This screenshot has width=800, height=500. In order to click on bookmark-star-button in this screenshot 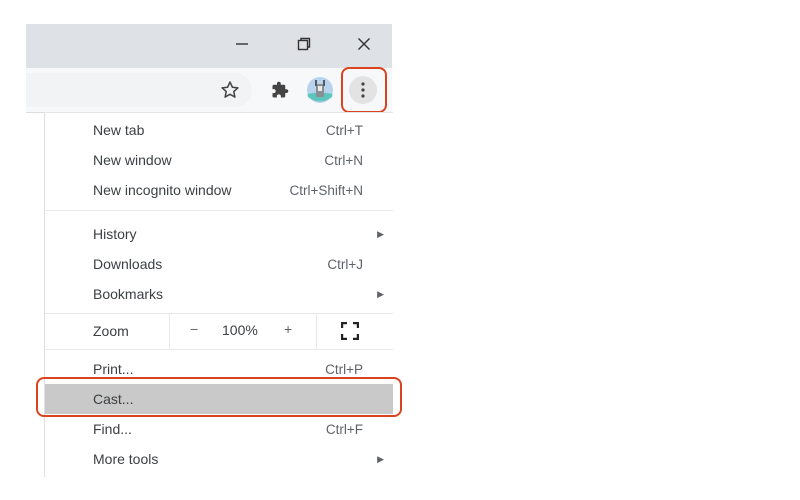, I will do `click(230, 90)`.